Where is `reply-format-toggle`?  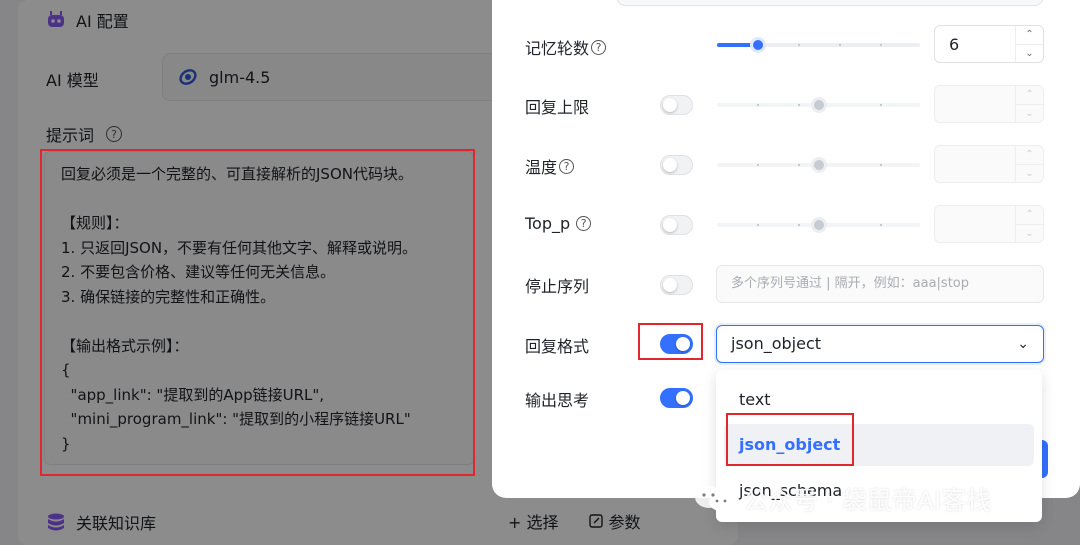
reply-format-toggle is located at coordinates (676, 344).